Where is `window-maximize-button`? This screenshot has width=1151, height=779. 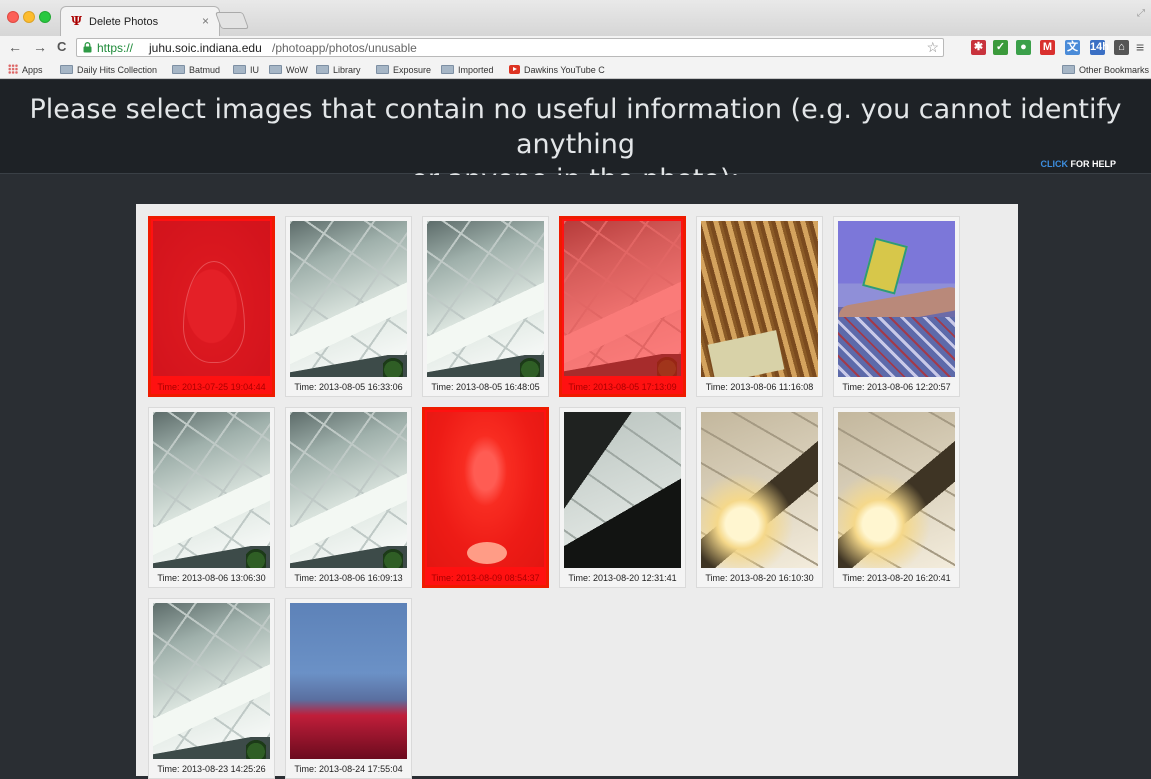
window-maximize-button is located at coordinates (45, 17).